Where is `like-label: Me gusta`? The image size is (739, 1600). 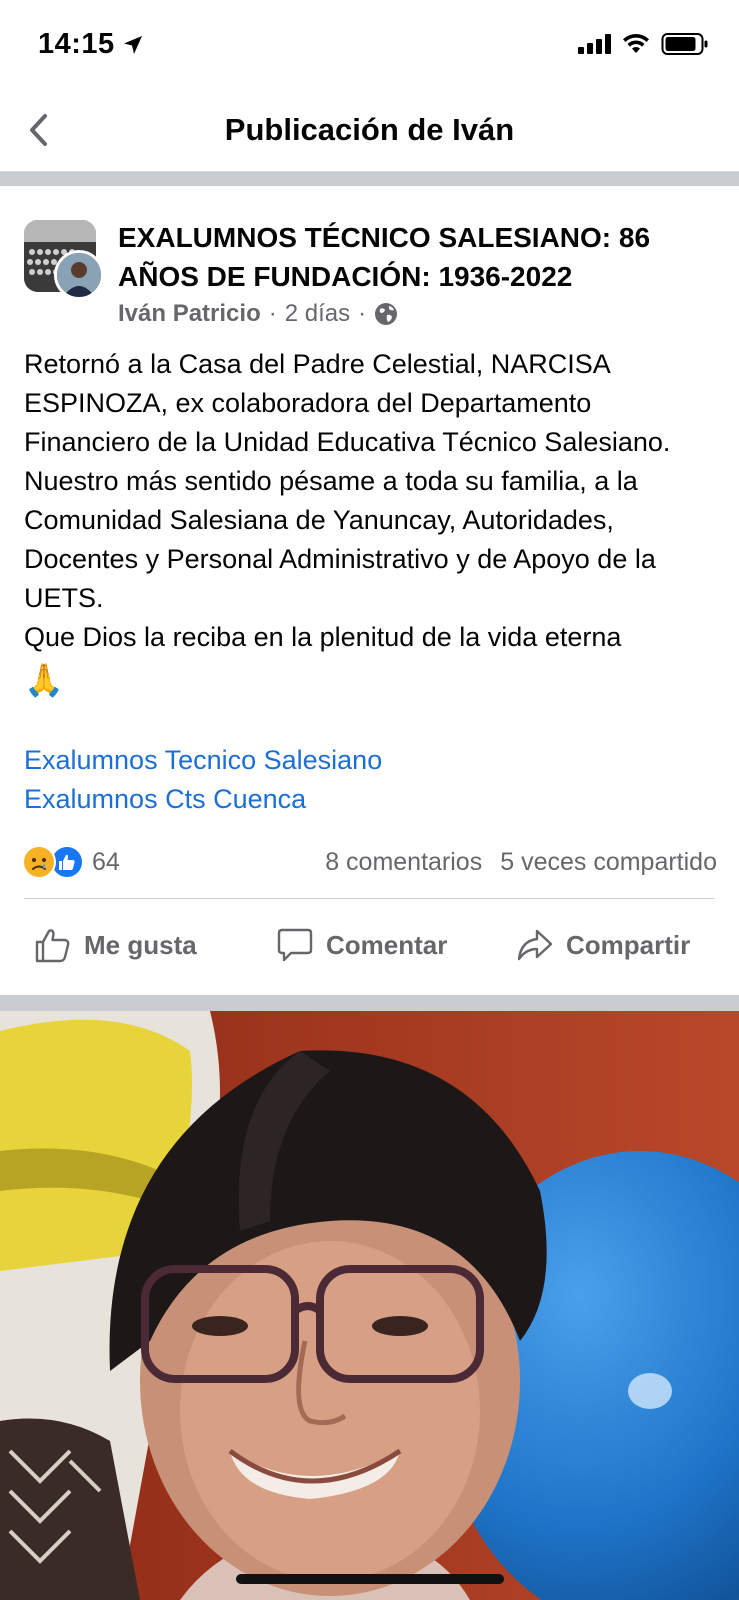 like-label: Me gusta is located at coordinates (140, 944).